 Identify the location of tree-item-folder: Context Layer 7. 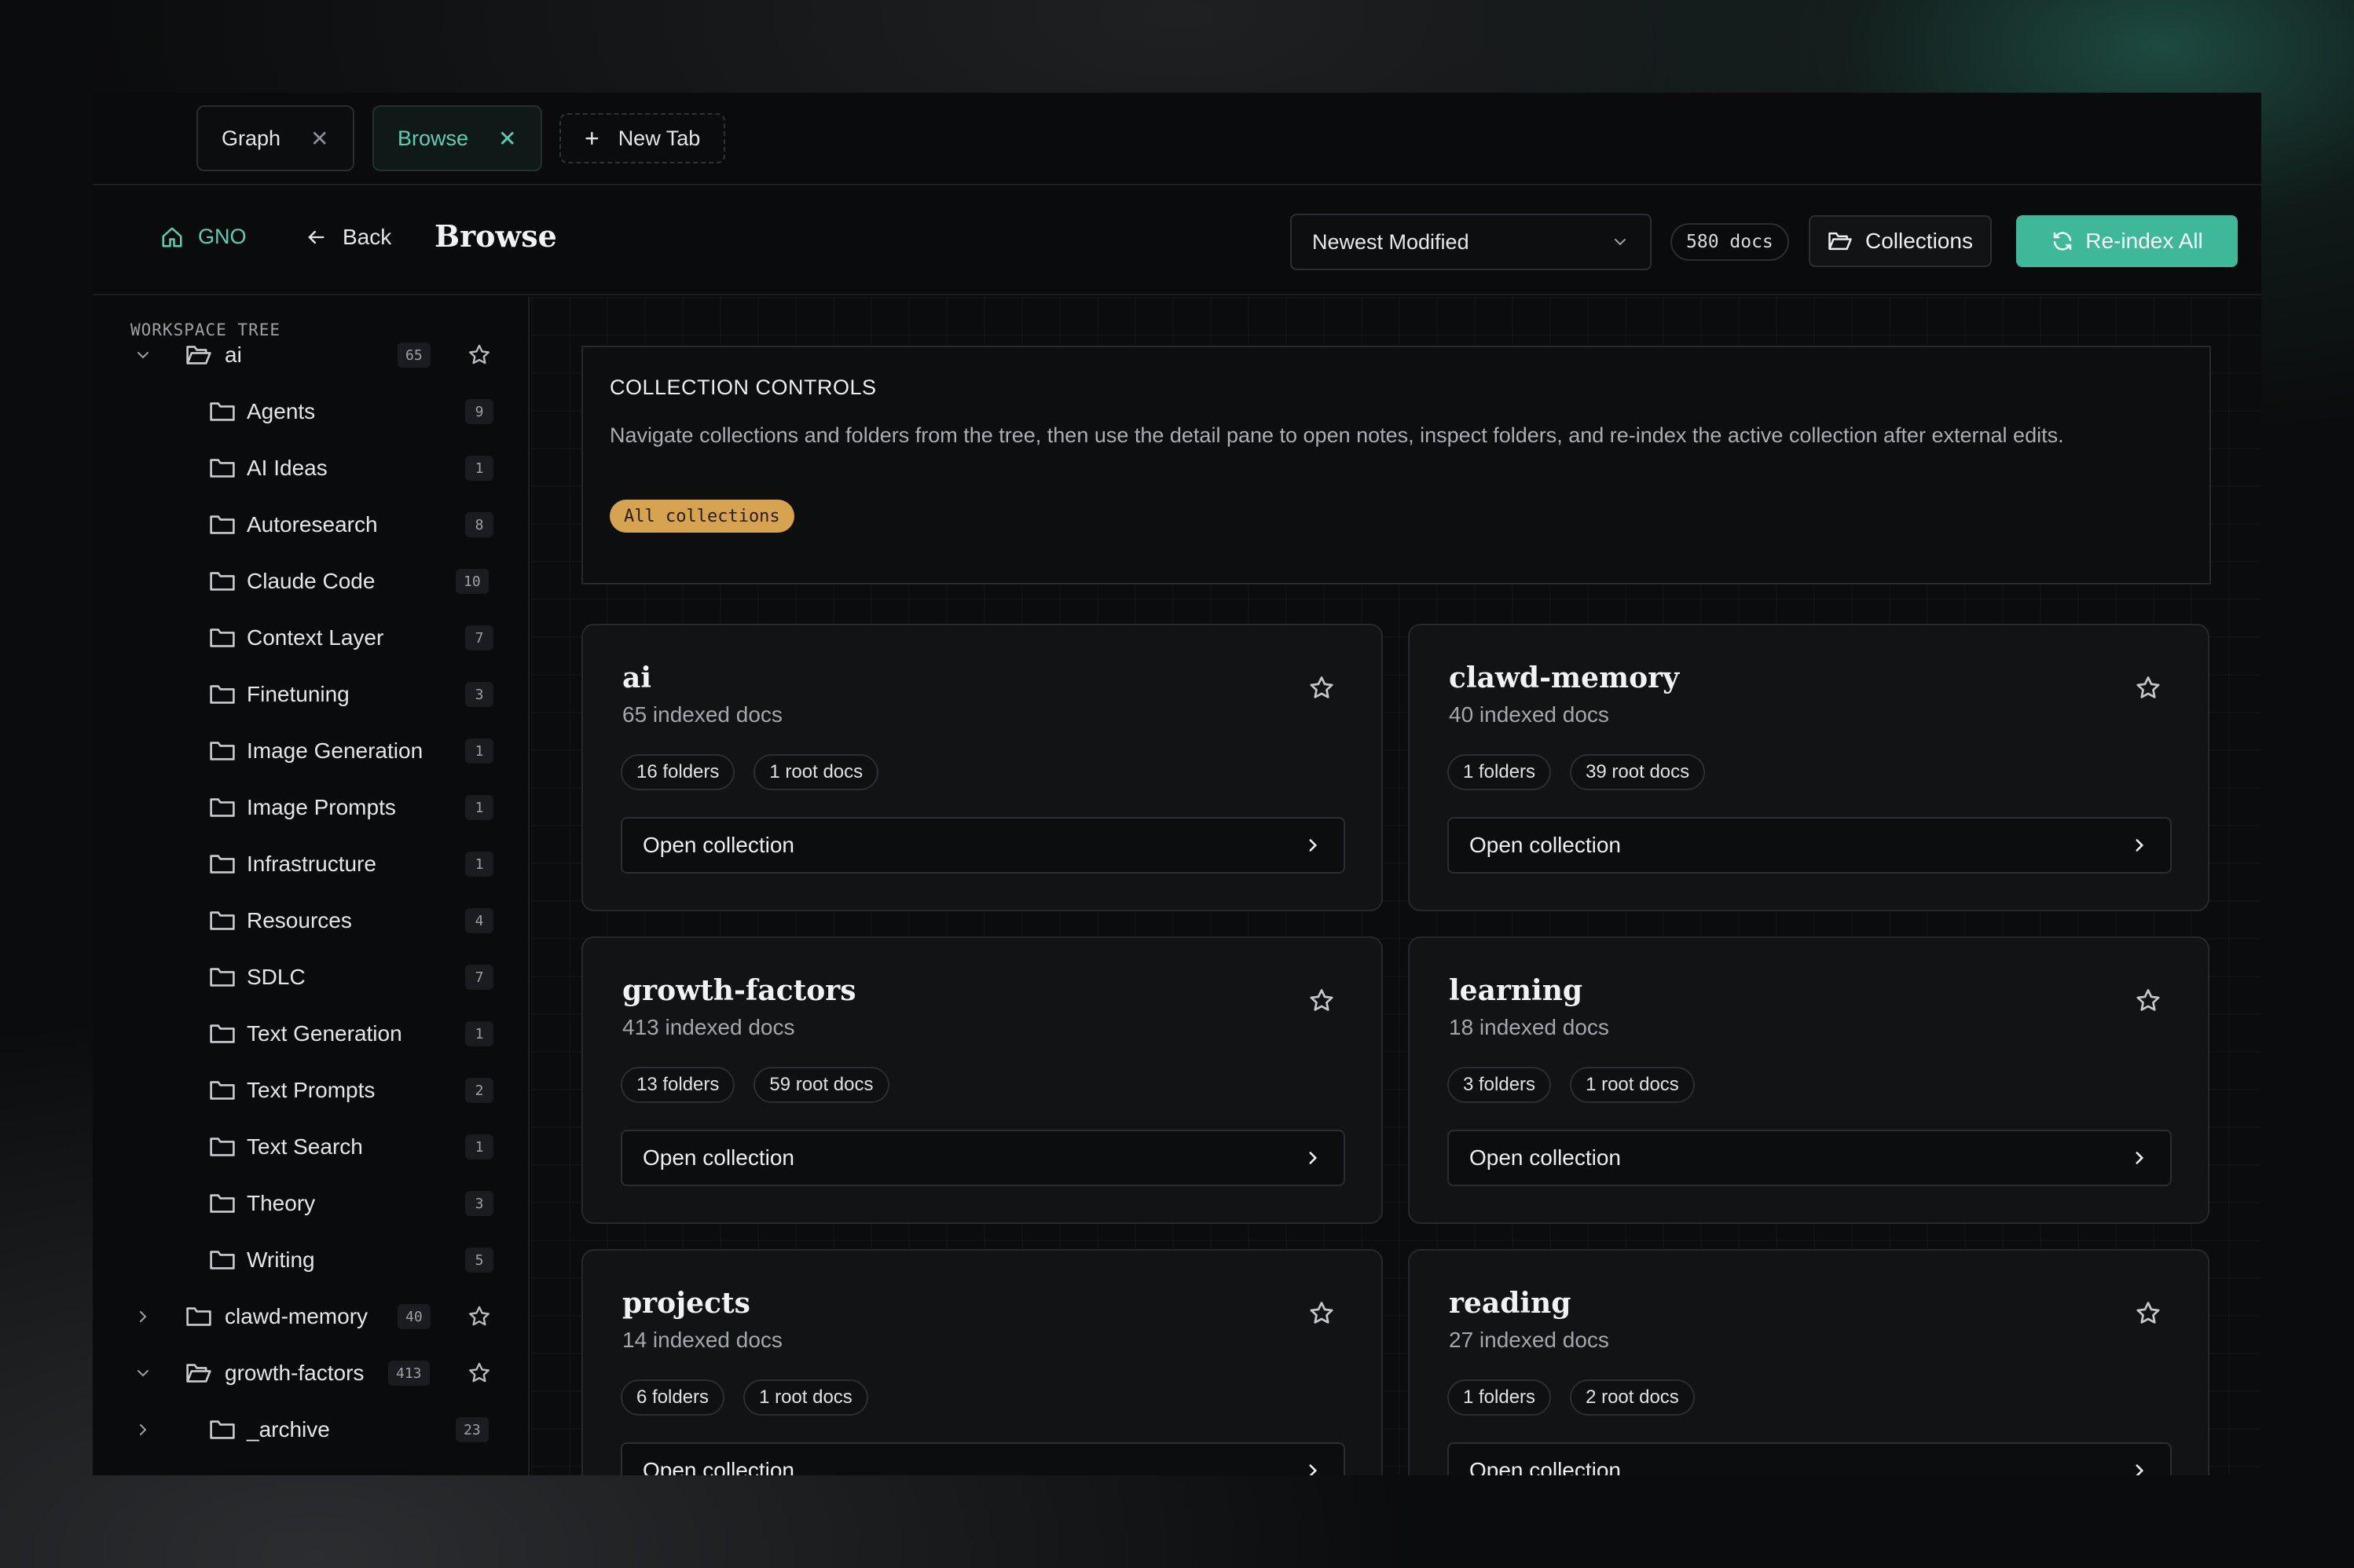
(311, 638).